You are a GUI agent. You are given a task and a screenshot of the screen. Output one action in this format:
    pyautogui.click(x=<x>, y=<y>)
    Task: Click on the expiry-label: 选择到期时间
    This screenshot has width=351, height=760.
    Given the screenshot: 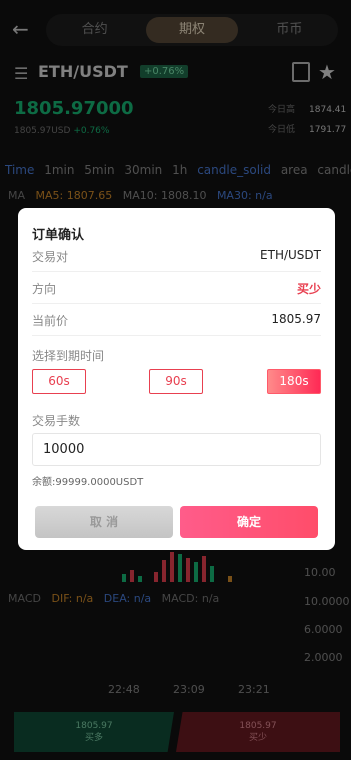 What is the action you would take?
    pyautogui.click(x=68, y=356)
    